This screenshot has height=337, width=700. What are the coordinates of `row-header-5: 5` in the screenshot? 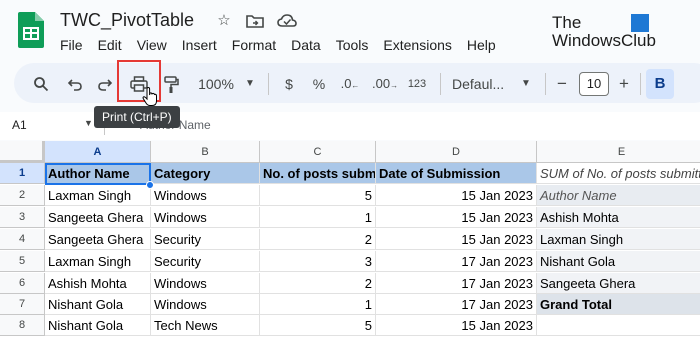 It's located at (22, 261).